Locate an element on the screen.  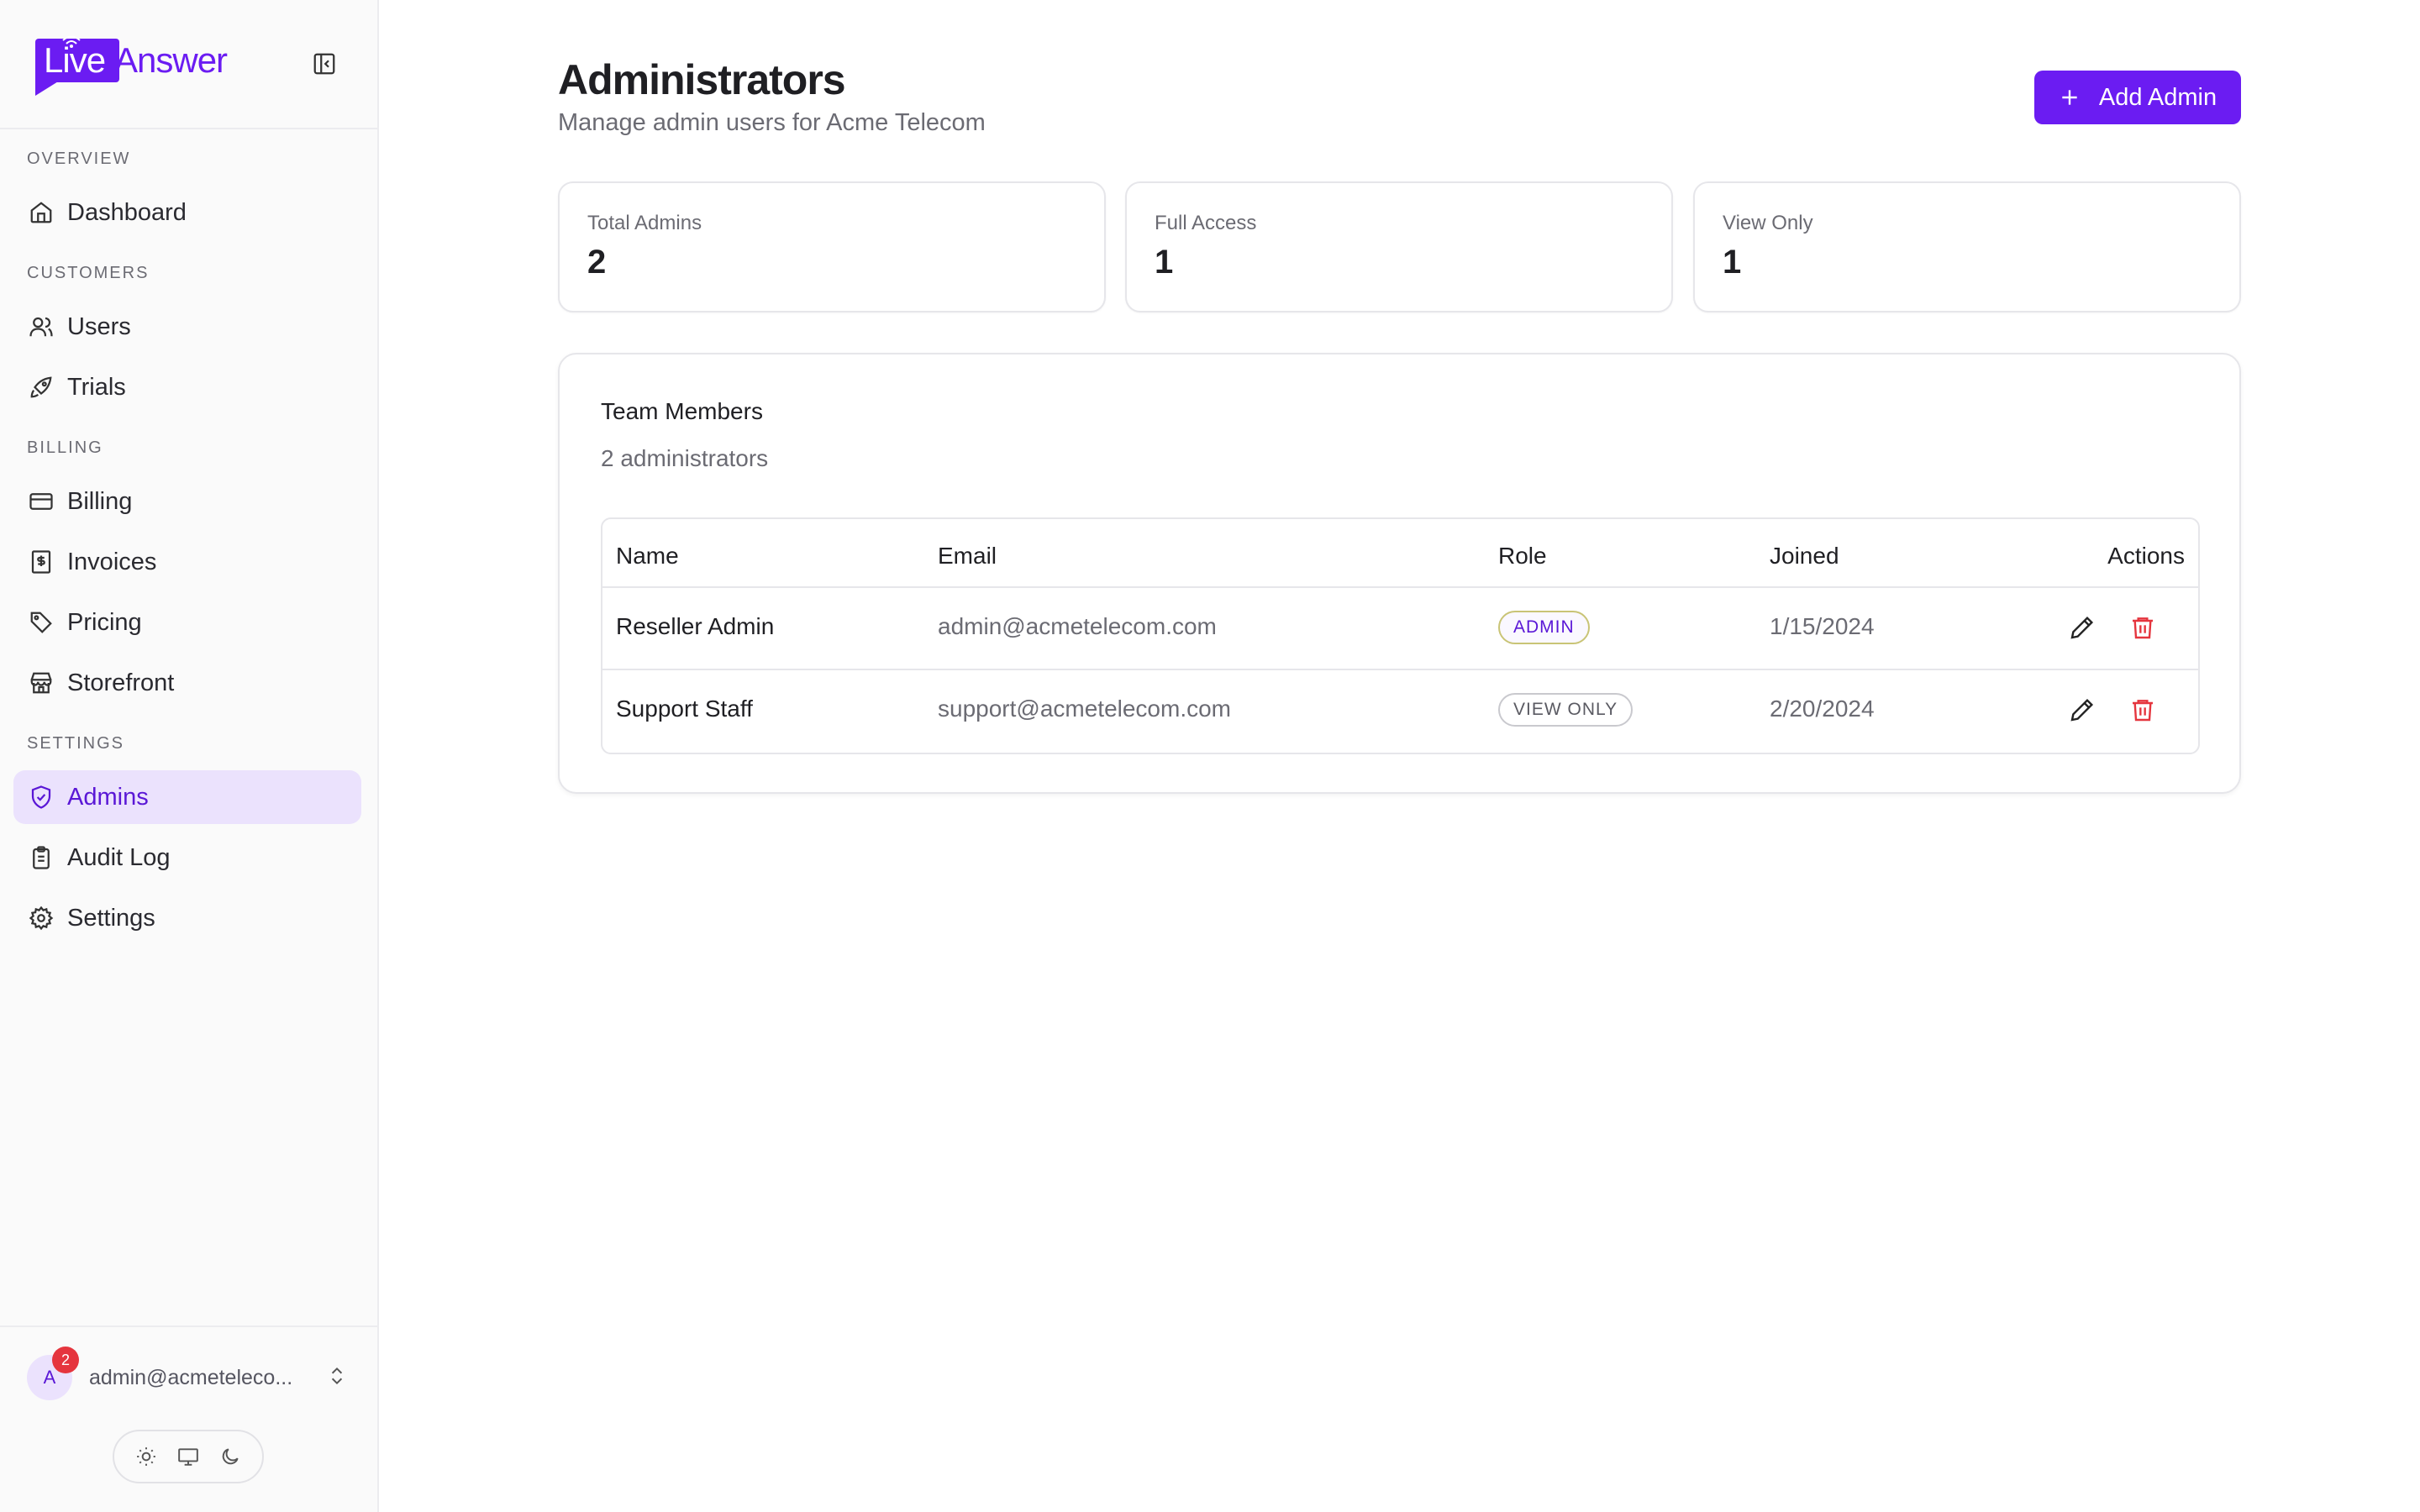
theme-toggle is located at coordinates (188, 1456).